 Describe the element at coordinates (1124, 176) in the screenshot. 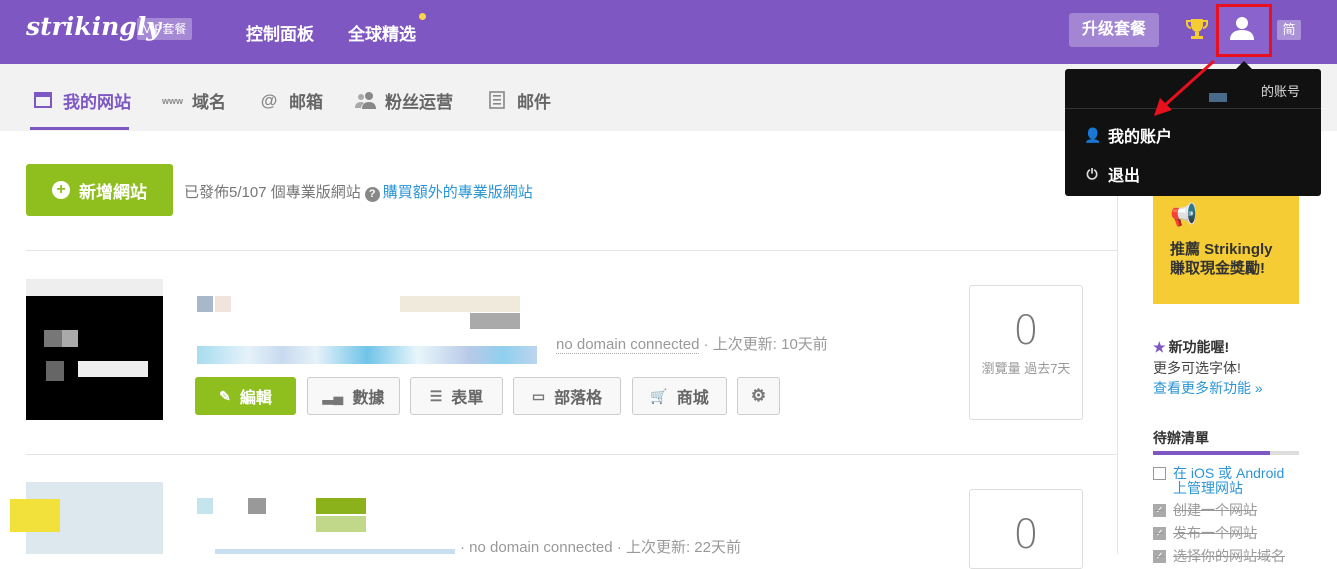

I see `menu-item-label: 退出` at that location.